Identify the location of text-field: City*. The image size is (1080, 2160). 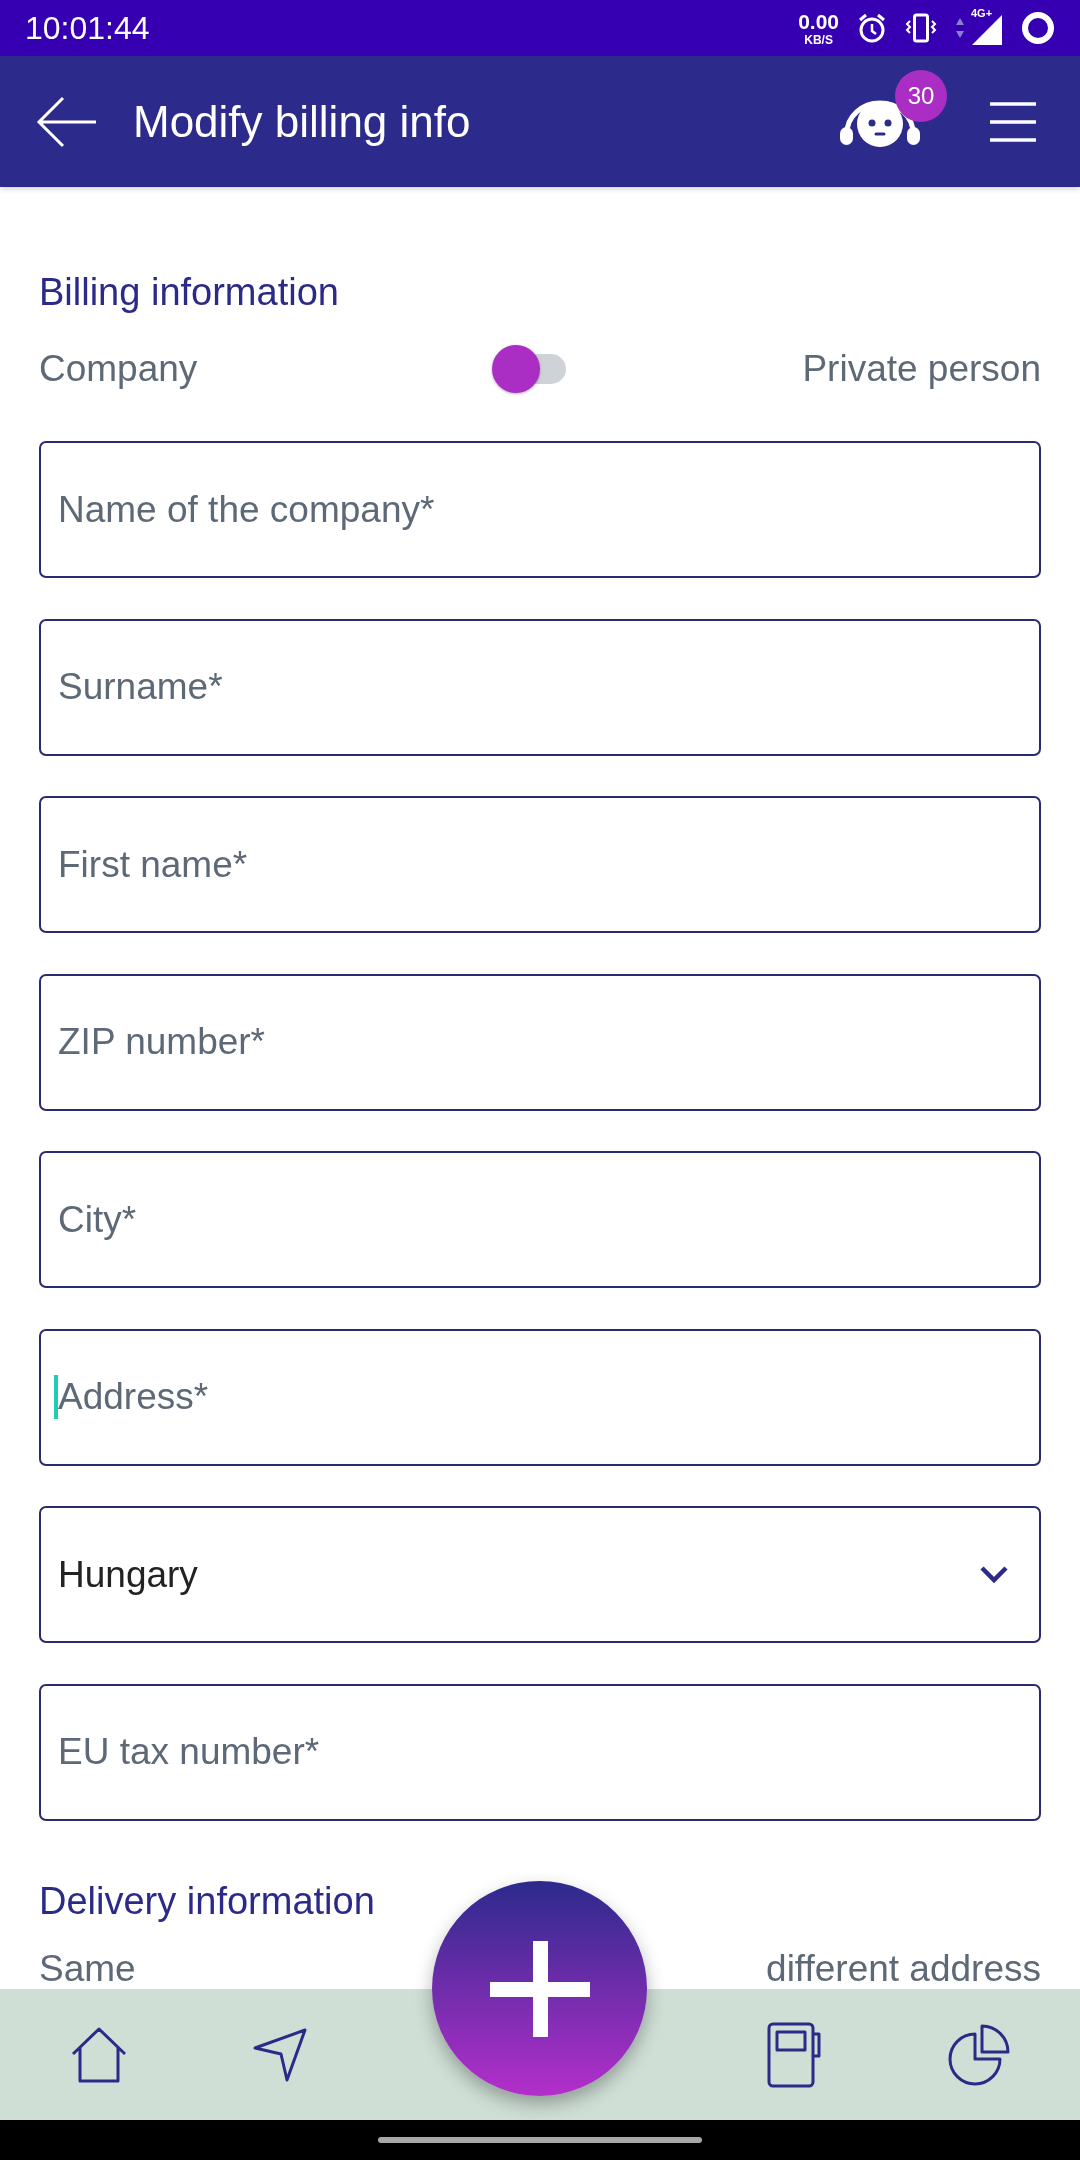
(540, 1219).